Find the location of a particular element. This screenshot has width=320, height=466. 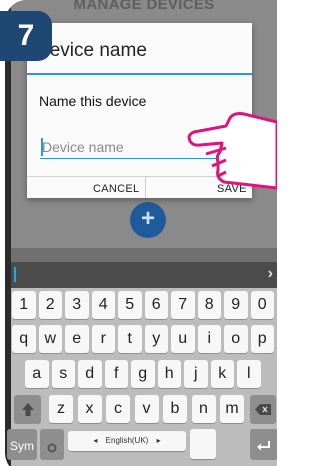

language-label: English(UK) is located at coordinates (127, 440).